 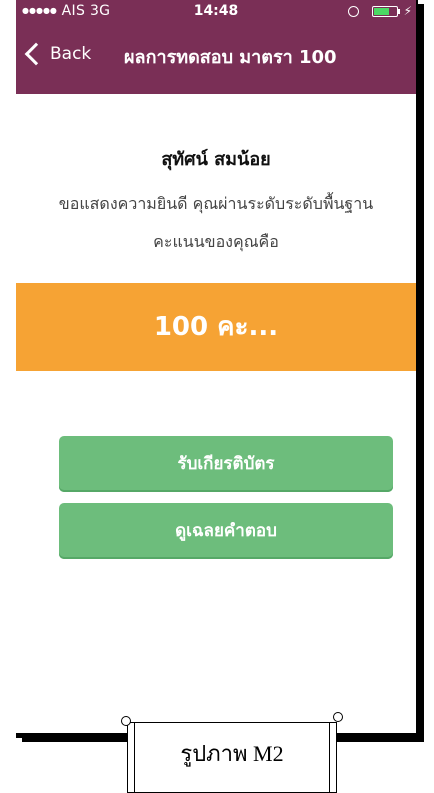 What do you see at coordinates (226, 531) in the screenshot?
I see `view-answers-button: ดูเฉลยคำตอบ` at bounding box center [226, 531].